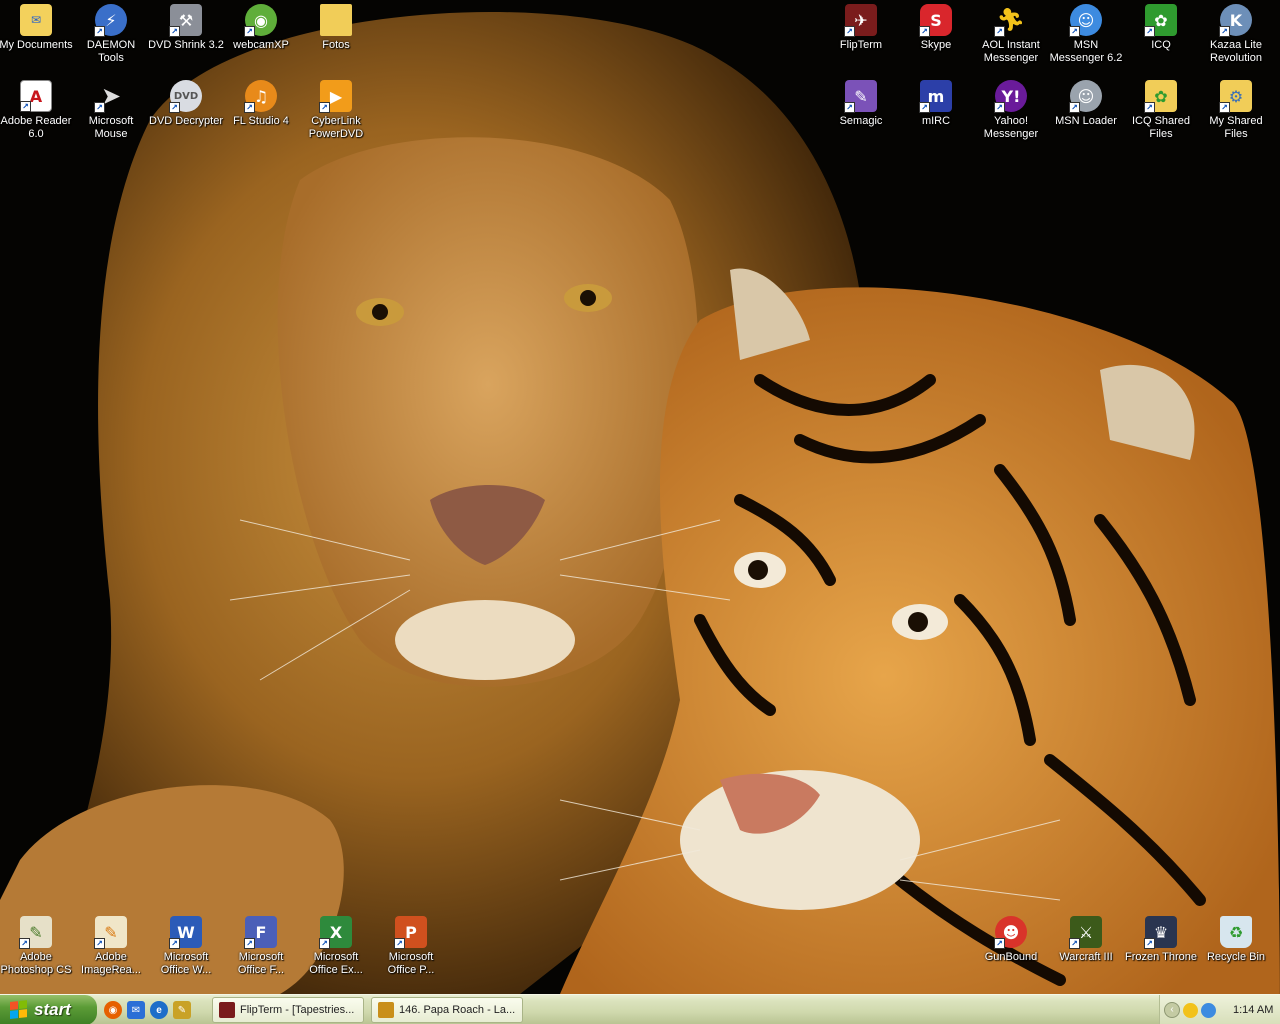  What do you see at coordinates (1235, 20) in the screenshot?
I see `kazaa-icon: K ↗` at bounding box center [1235, 20].